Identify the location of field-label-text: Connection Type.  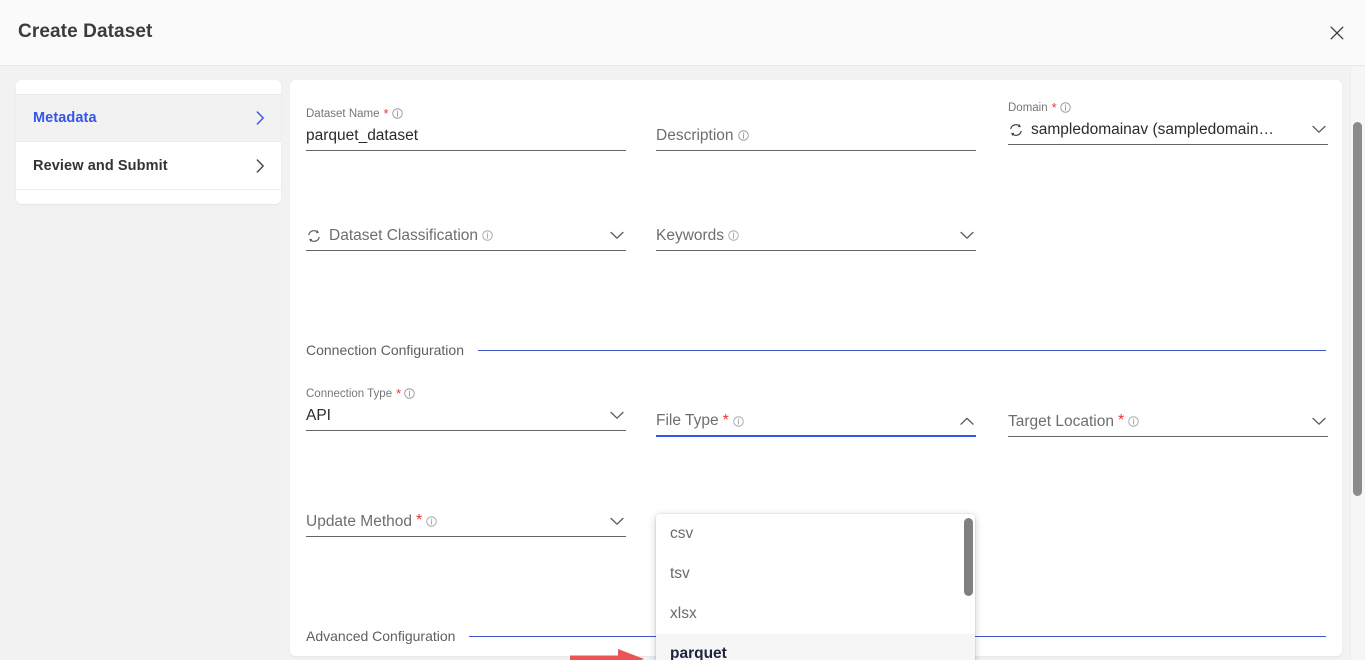
(349, 393).